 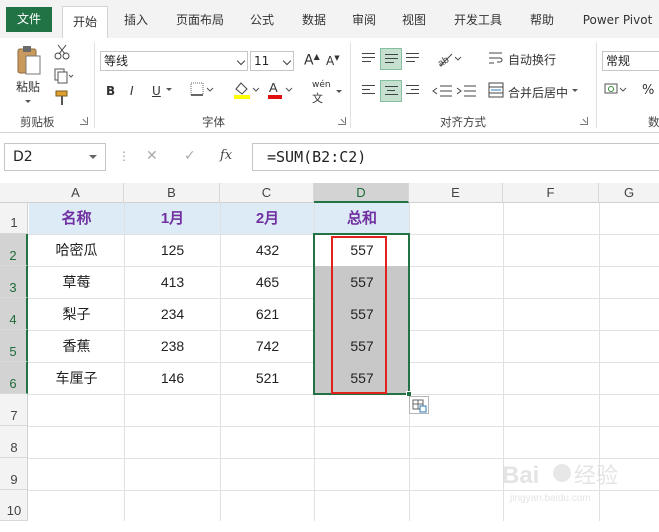 I want to click on tab-data: 数据, so click(x=314, y=20).